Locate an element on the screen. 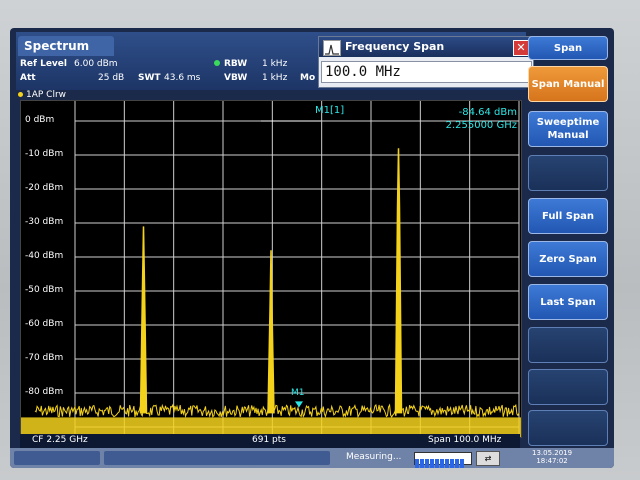 The image size is (640, 480). trace-label: 1AP Clrw is located at coordinates (42, 95).